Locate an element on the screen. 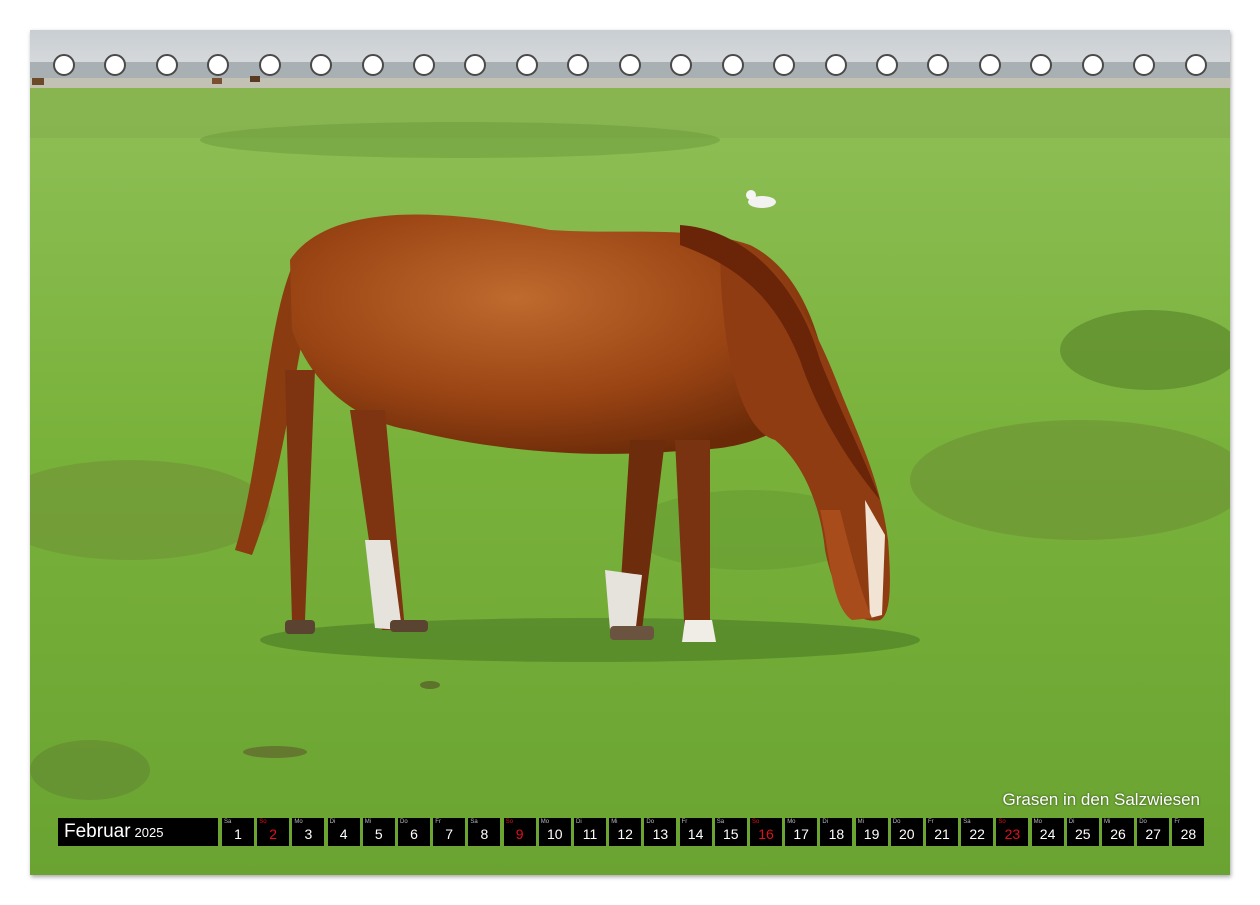 The height and width of the screenshot is (905, 1260). calendar-day: Do 20 is located at coordinates (906, 832).